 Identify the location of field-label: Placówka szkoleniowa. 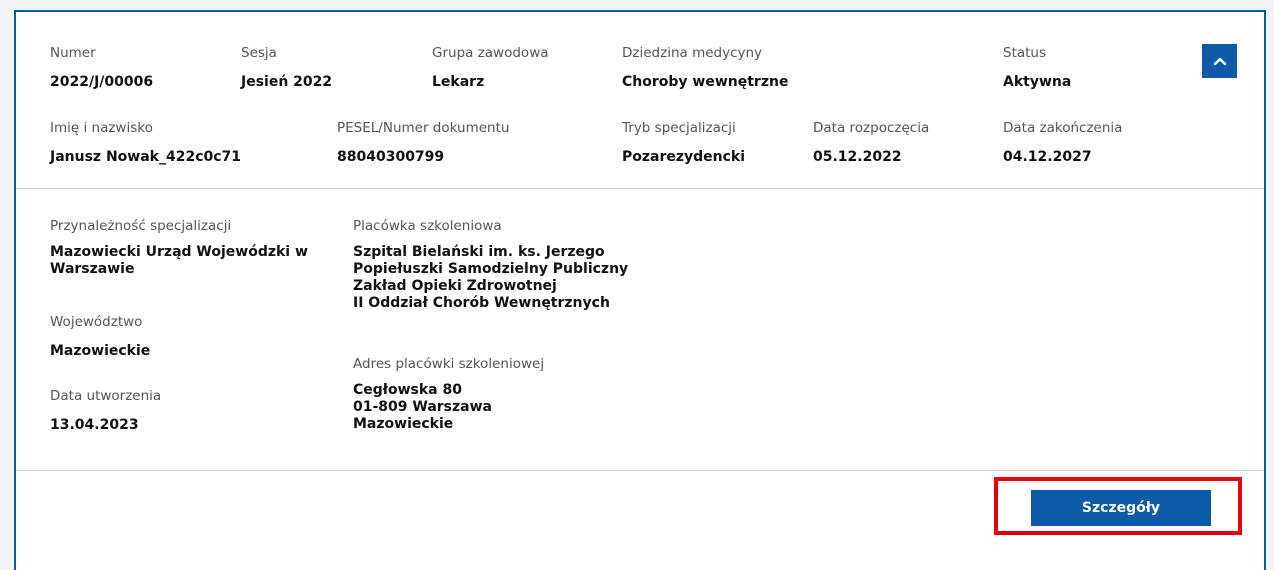
(427, 226).